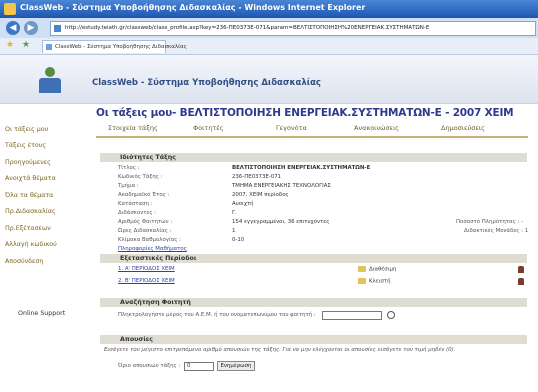 The image size is (538, 392). I want to click on page-icon, so click(57, 28).